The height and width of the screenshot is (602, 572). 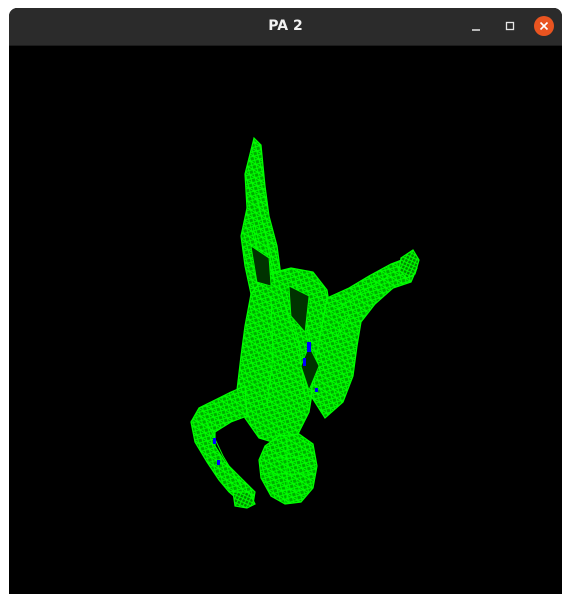 I want to click on close-icon, so click(x=544, y=26).